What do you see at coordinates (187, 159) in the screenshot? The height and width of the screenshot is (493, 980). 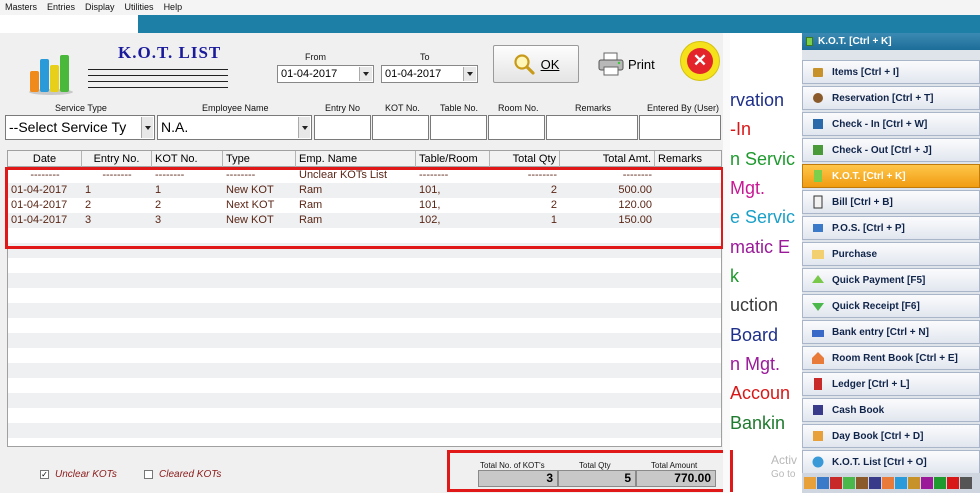 I see `col-kot-no: KOT No.` at bounding box center [187, 159].